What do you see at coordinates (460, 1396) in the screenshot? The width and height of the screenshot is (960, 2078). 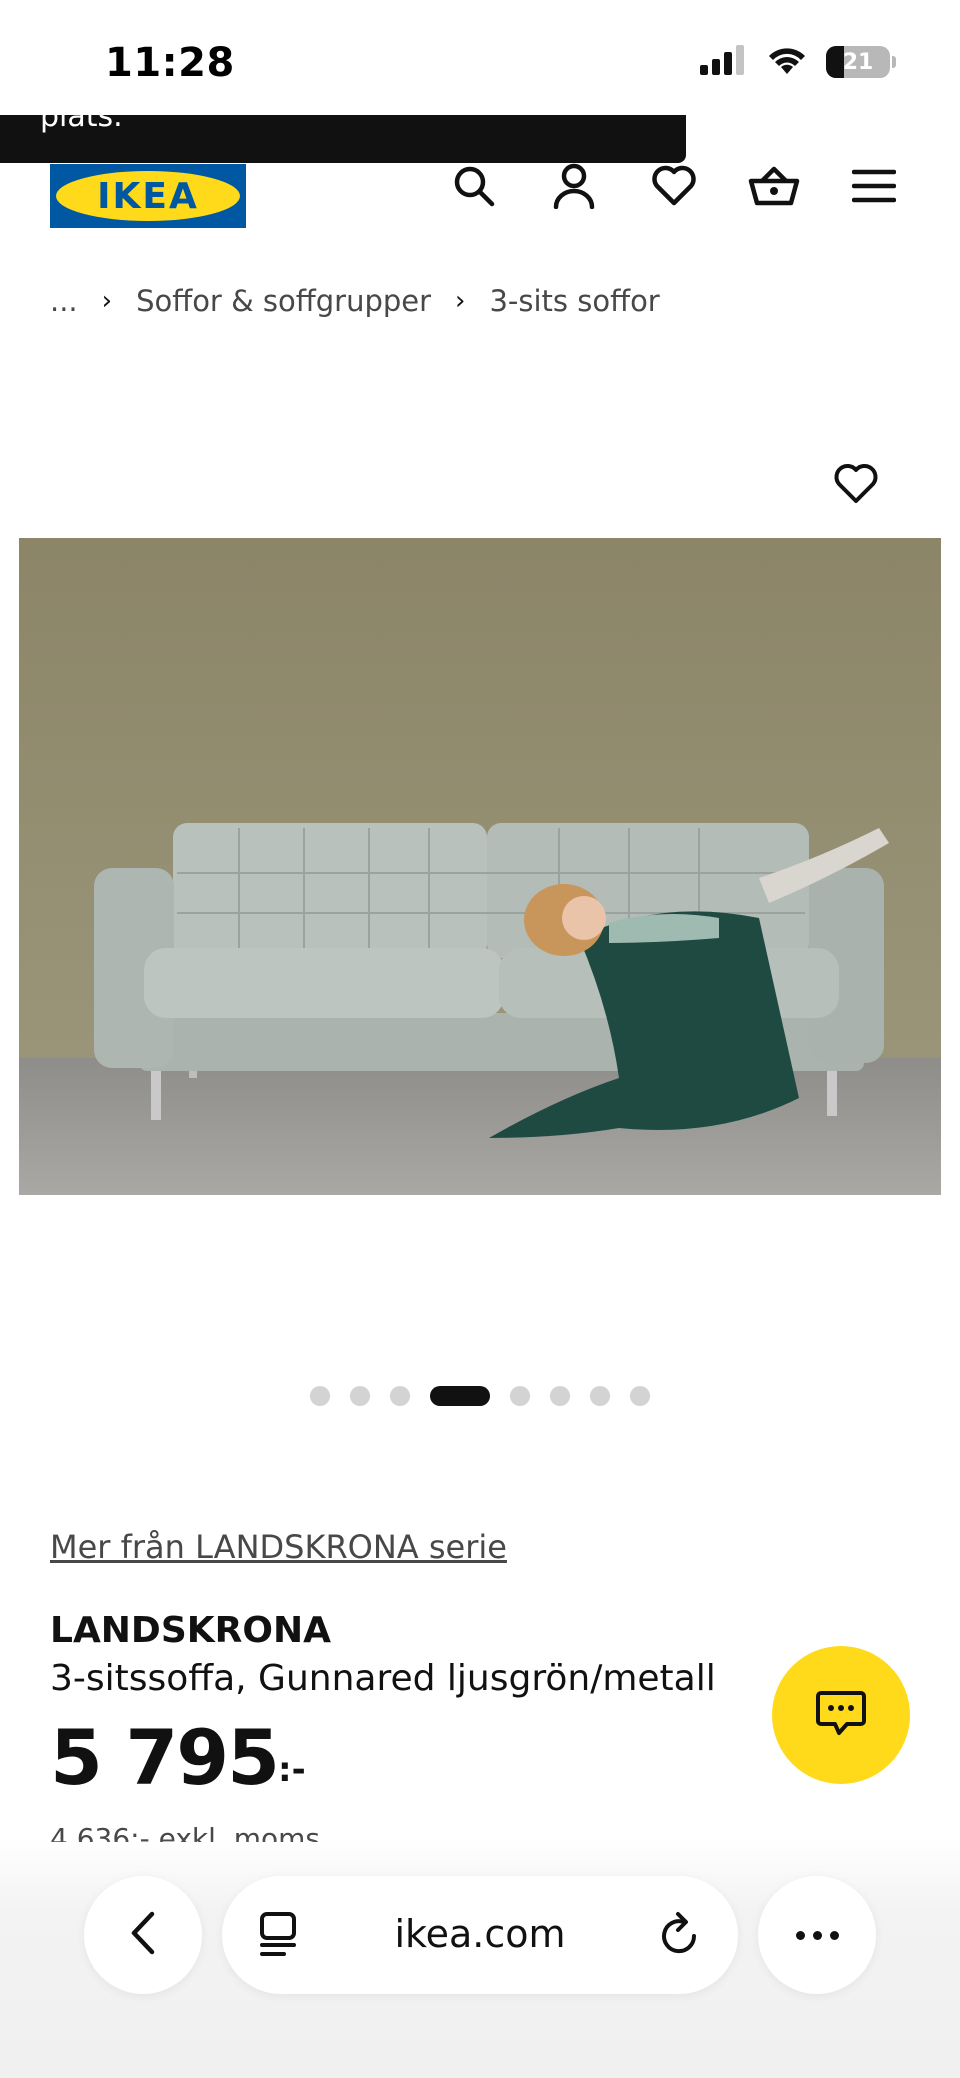 I see `carousel-dot-active` at bounding box center [460, 1396].